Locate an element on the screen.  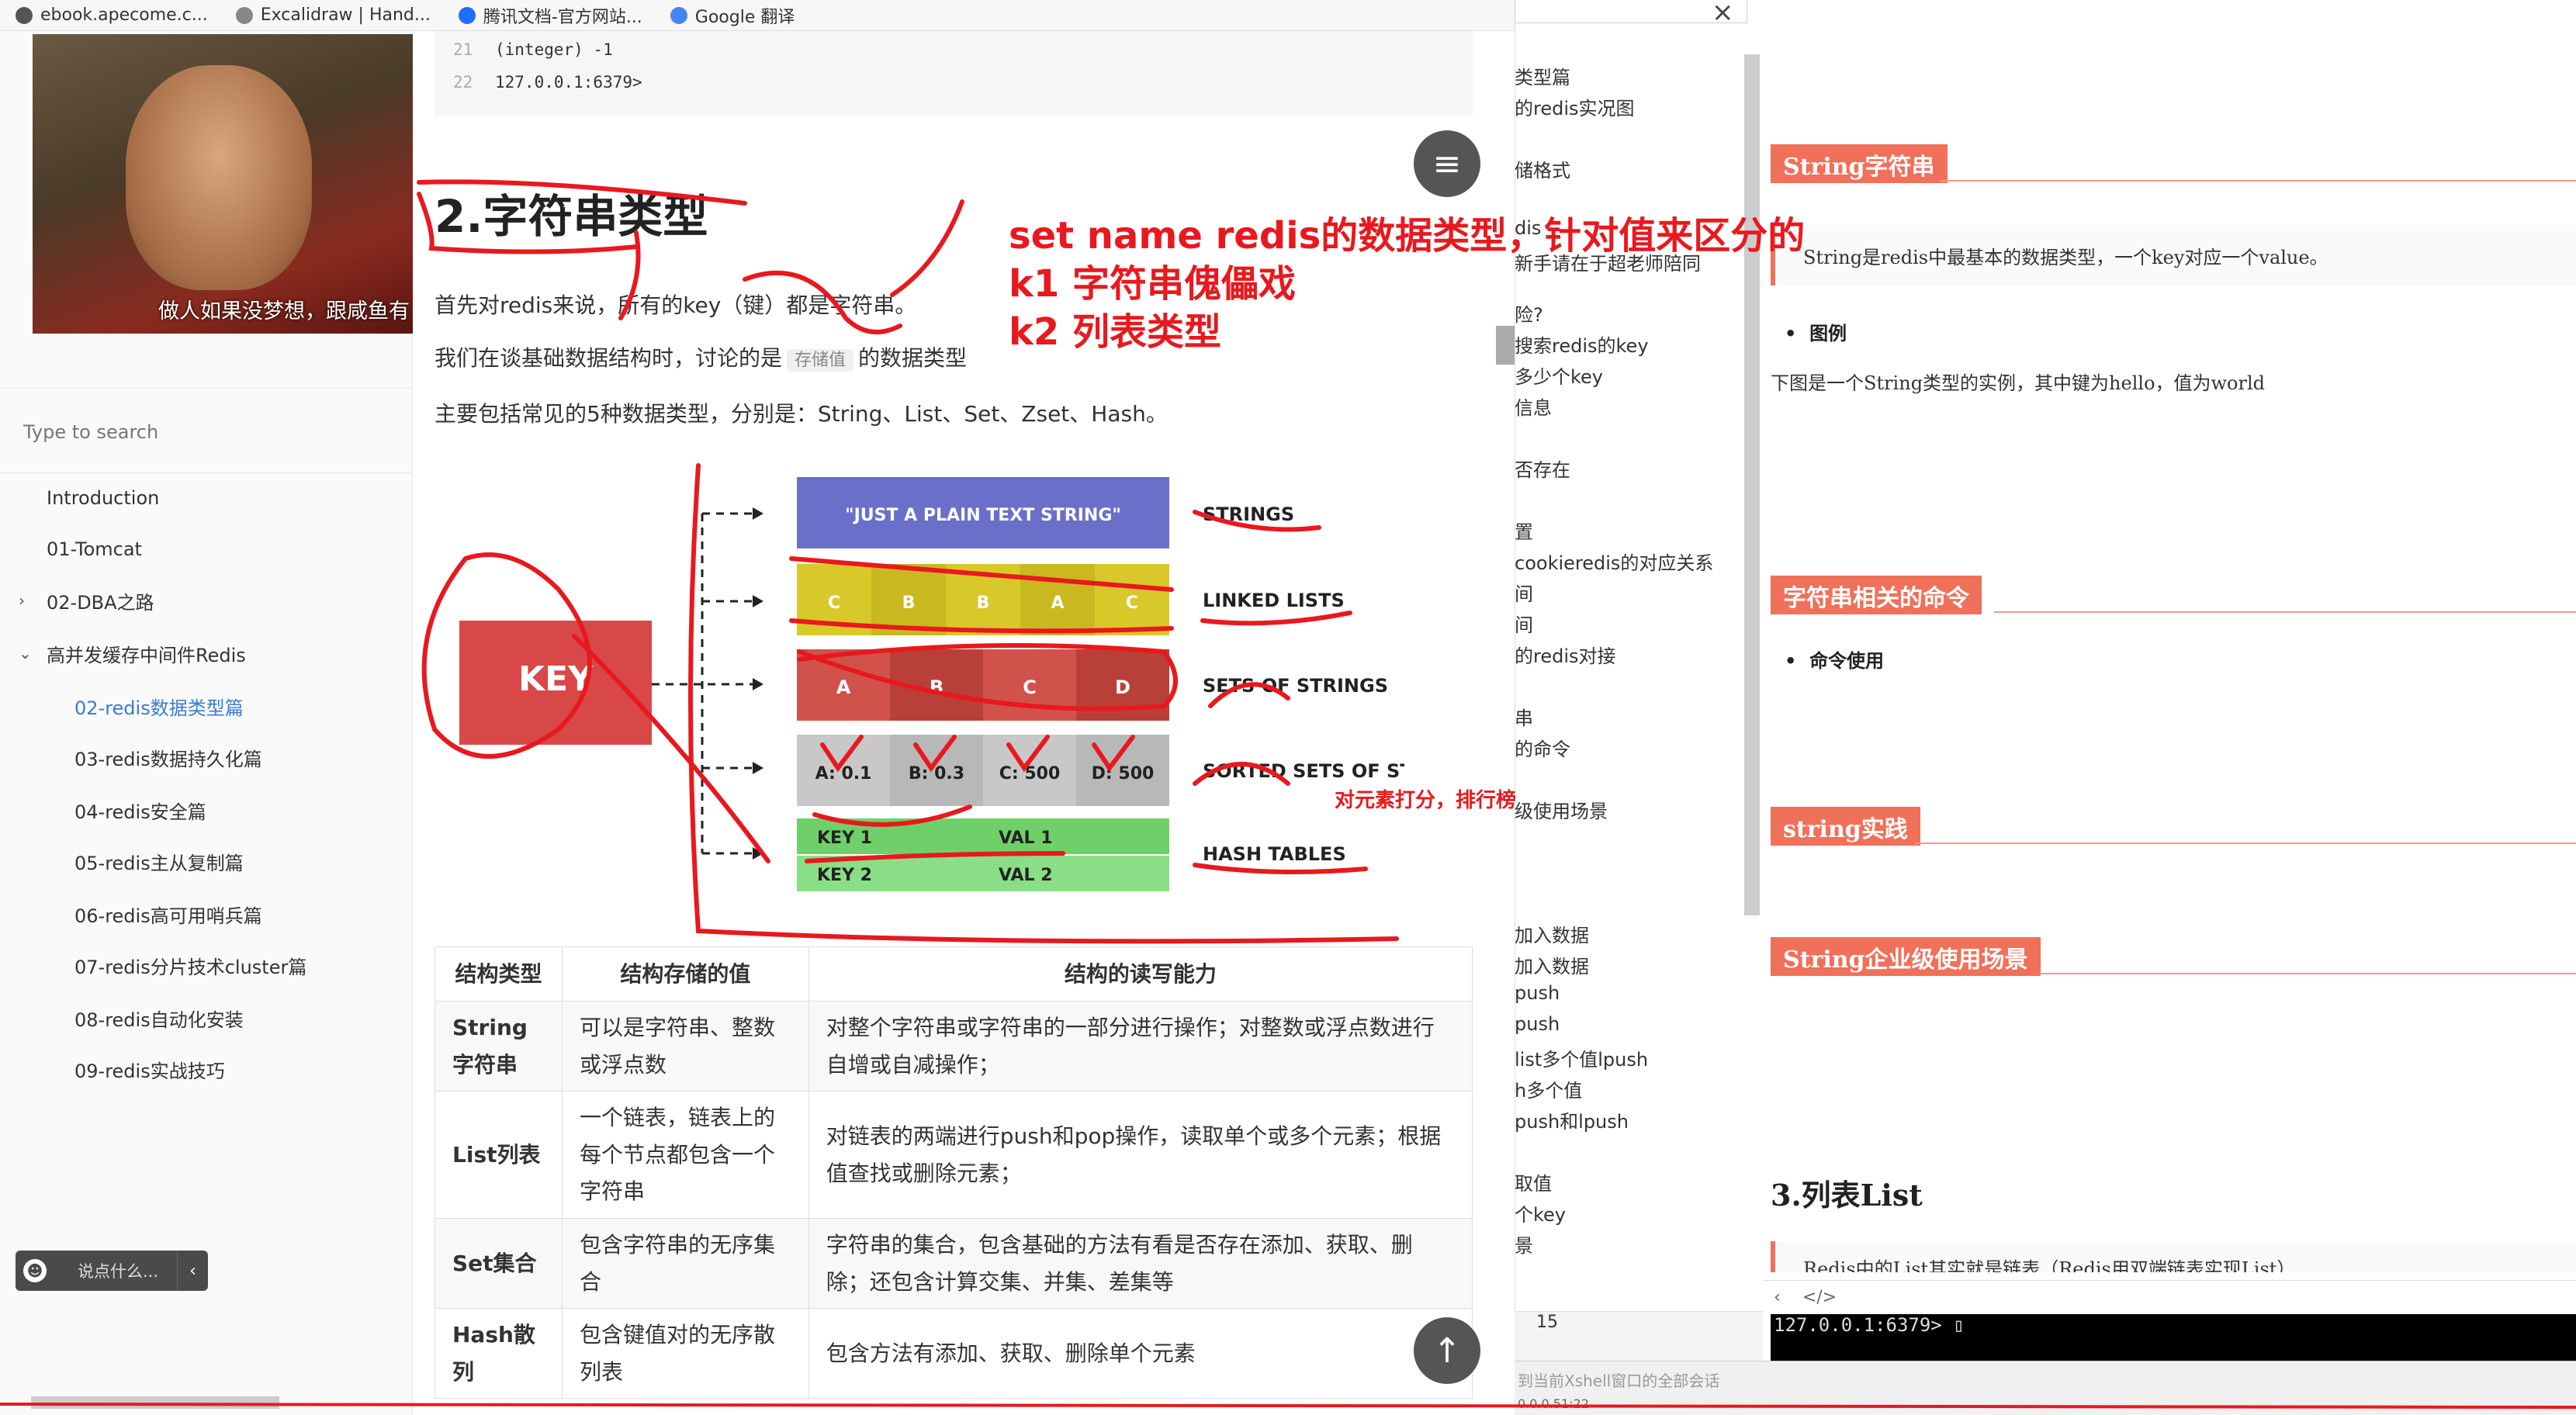
set-cell-label: C is located at coordinates (1030, 687).